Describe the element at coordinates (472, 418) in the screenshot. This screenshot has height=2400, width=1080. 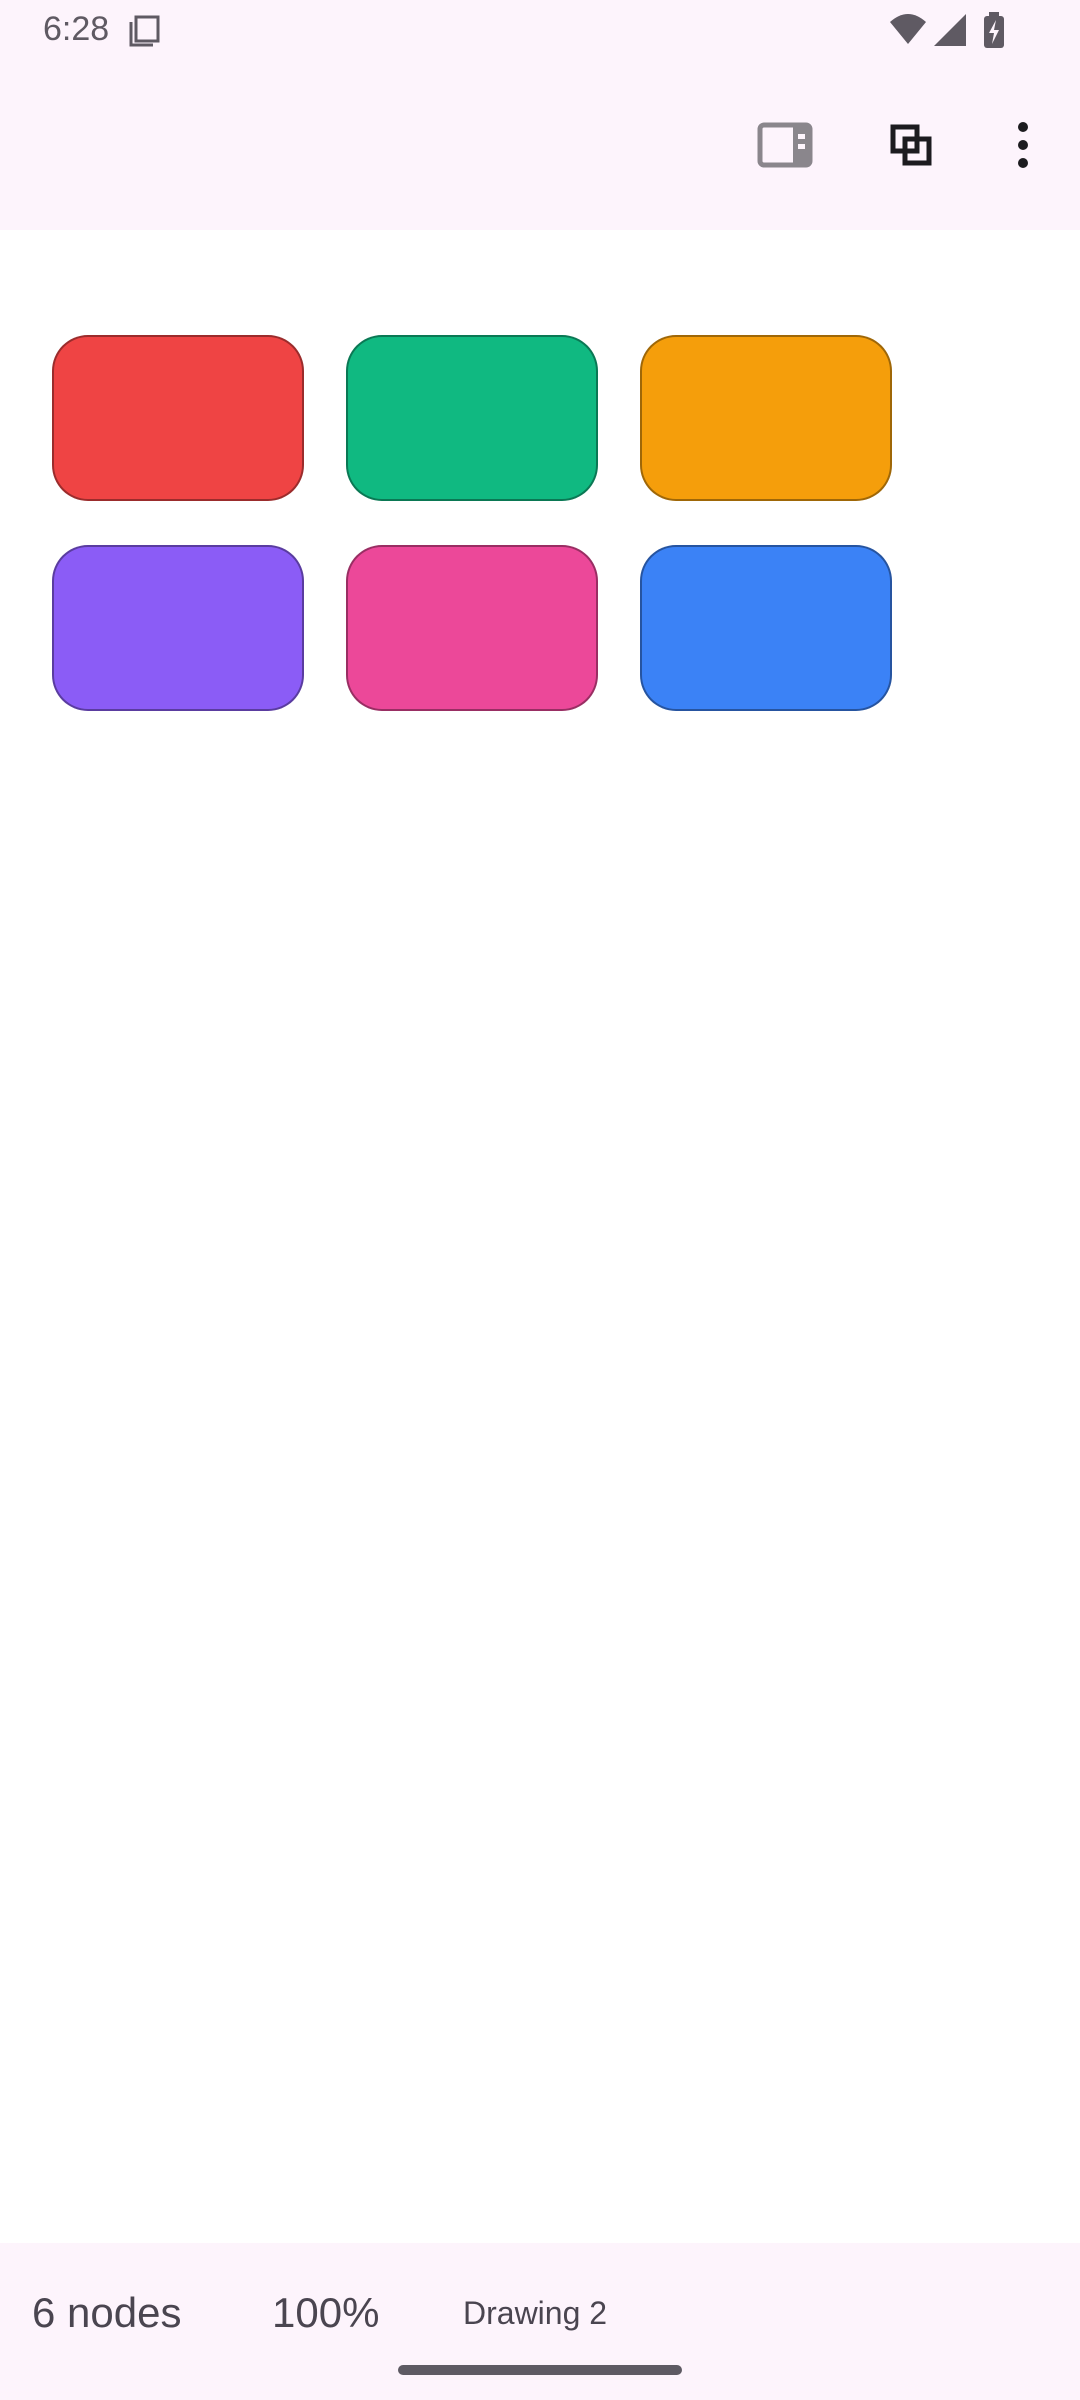
I see `node-green` at that location.